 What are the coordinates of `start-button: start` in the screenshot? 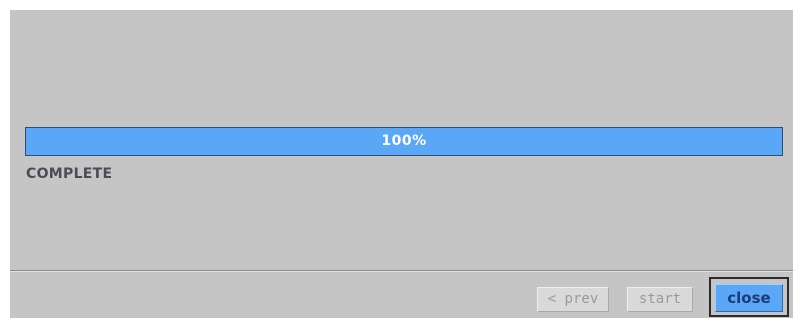 It's located at (660, 299).